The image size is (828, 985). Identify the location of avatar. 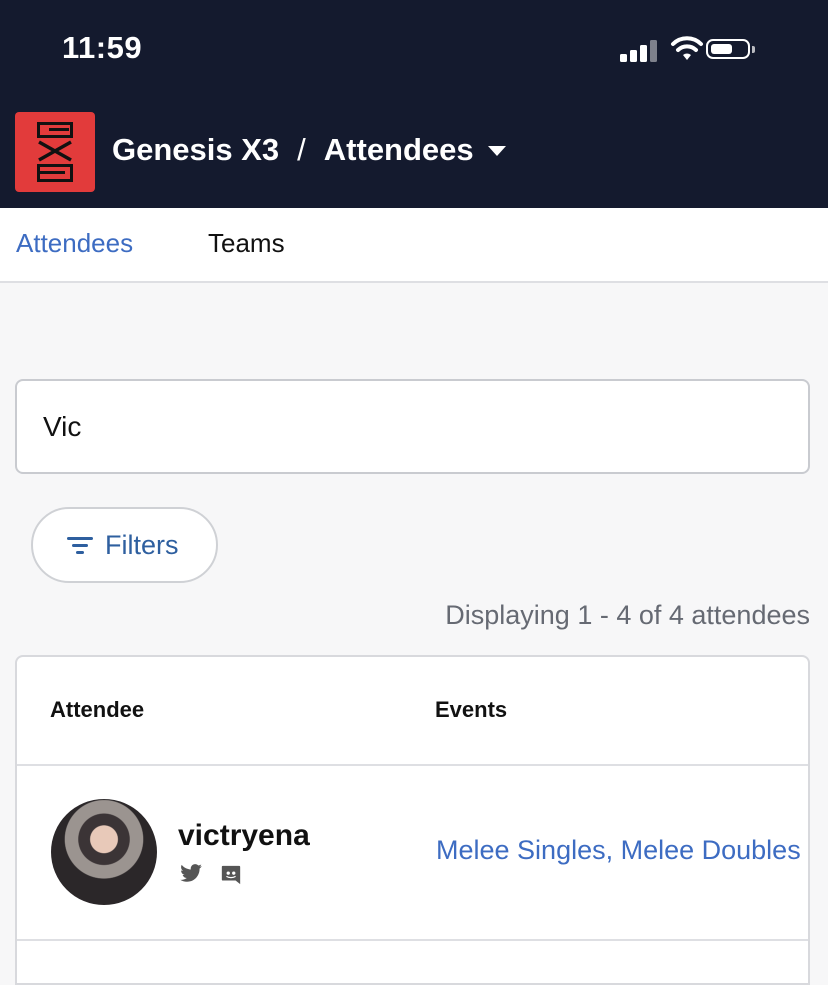
(104, 852).